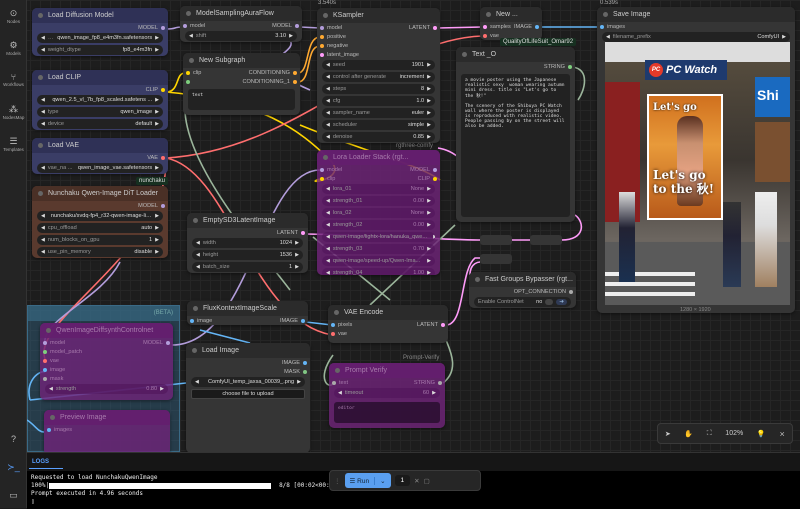 The image size is (800, 509). Describe the element at coordinates (247, 243) in the screenshot. I see `widget-width: ◀ width 1024 ▶` at that location.